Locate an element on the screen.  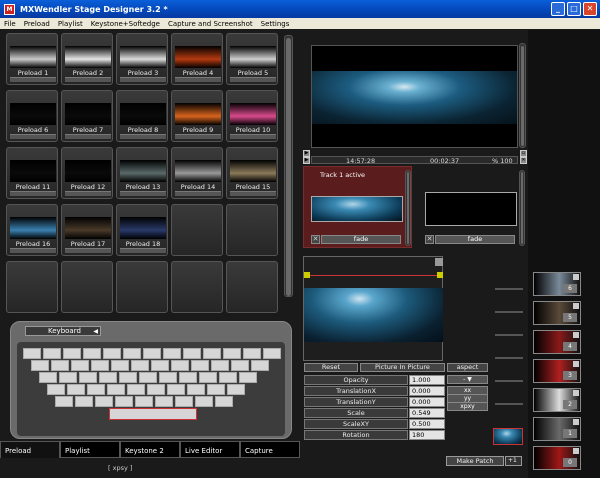
channel-slot: 5 is located at coordinates (557, 313).